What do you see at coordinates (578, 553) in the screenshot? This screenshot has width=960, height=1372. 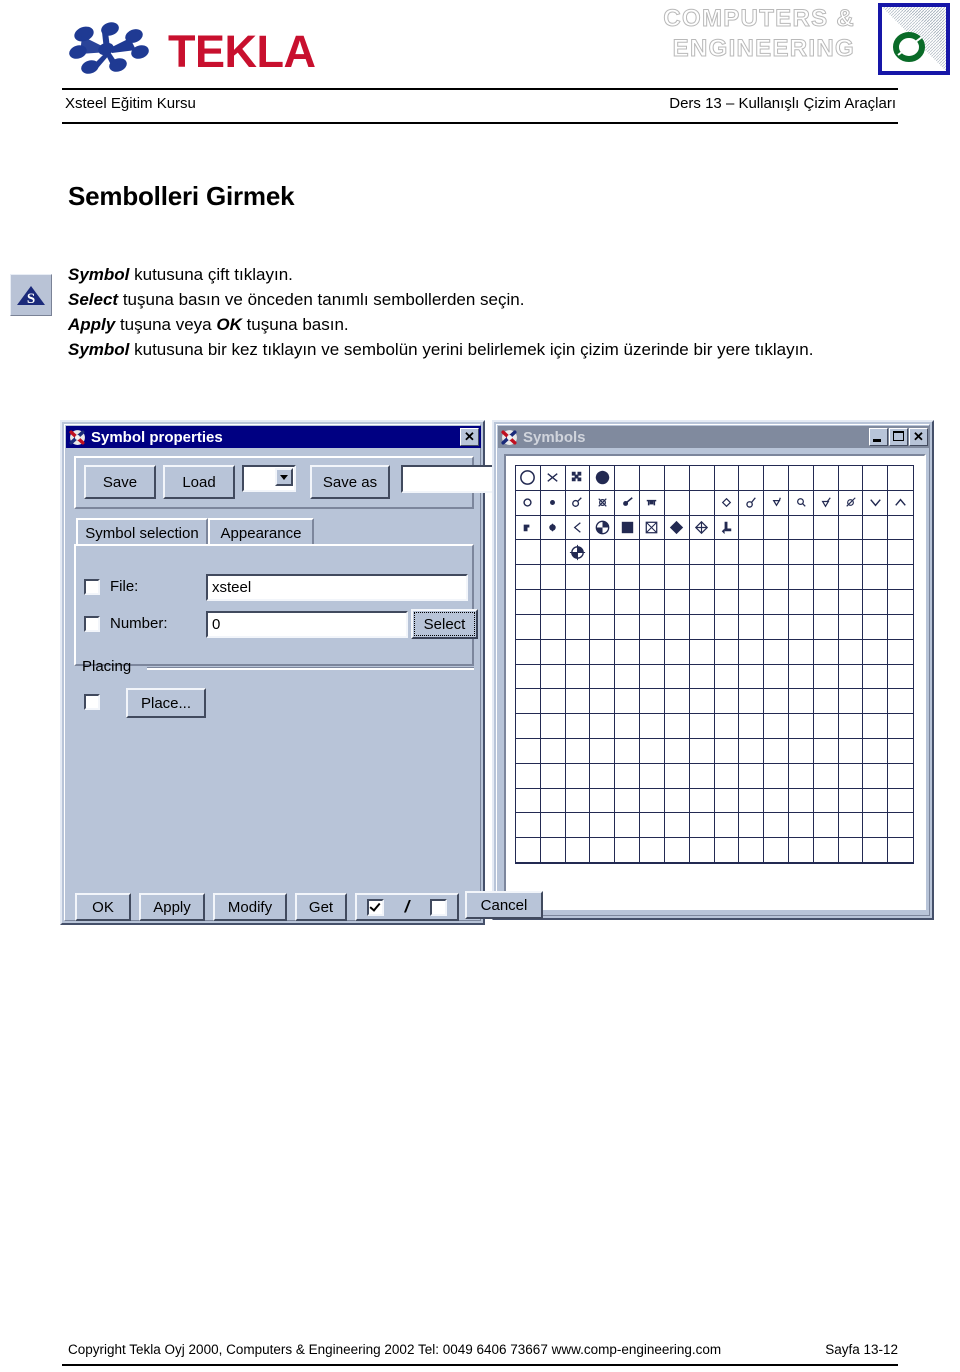 I see `target-rose` at bounding box center [578, 553].